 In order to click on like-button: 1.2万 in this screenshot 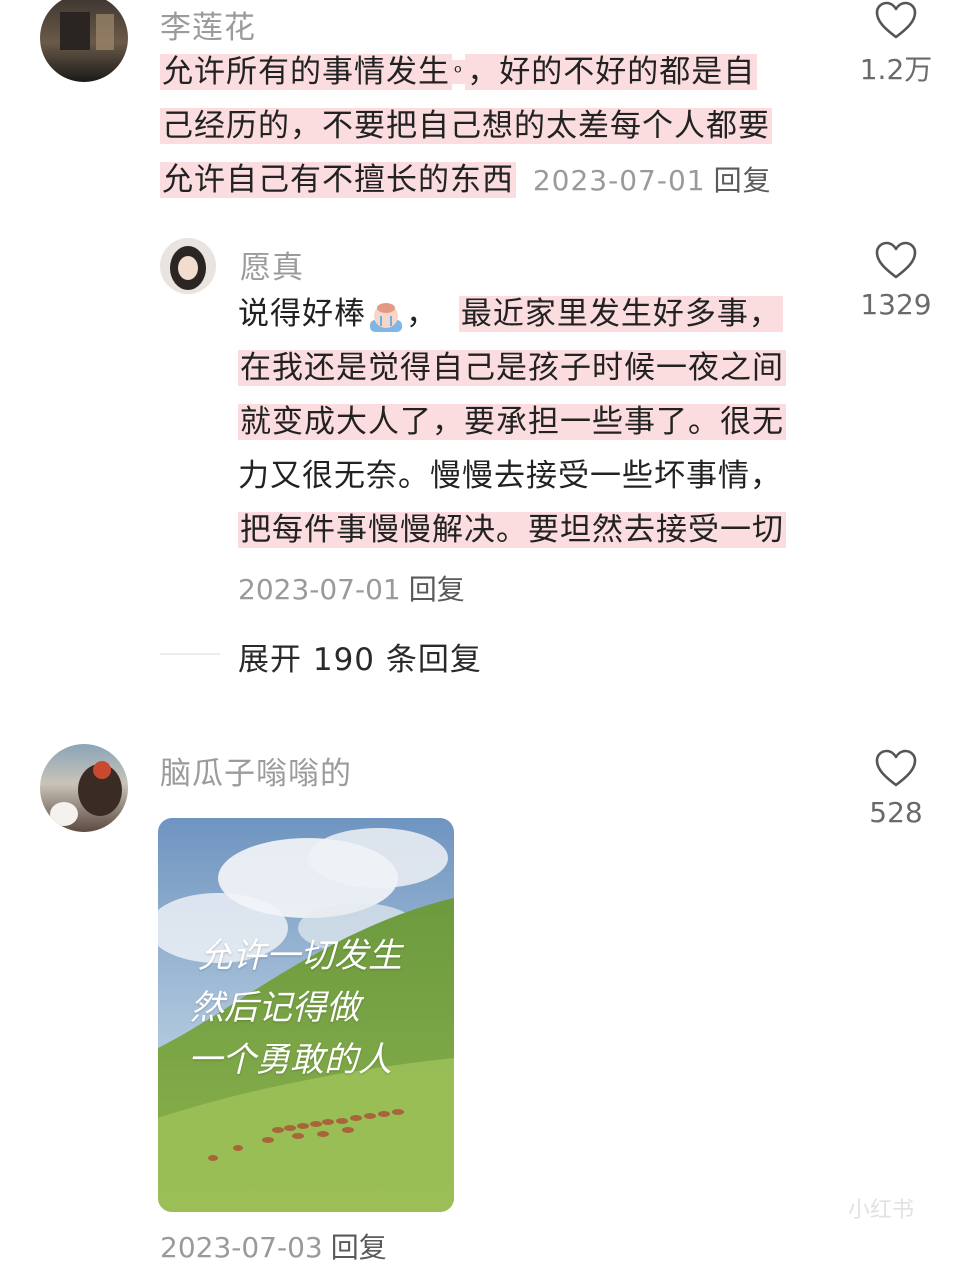, I will do `click(896, 44)`.